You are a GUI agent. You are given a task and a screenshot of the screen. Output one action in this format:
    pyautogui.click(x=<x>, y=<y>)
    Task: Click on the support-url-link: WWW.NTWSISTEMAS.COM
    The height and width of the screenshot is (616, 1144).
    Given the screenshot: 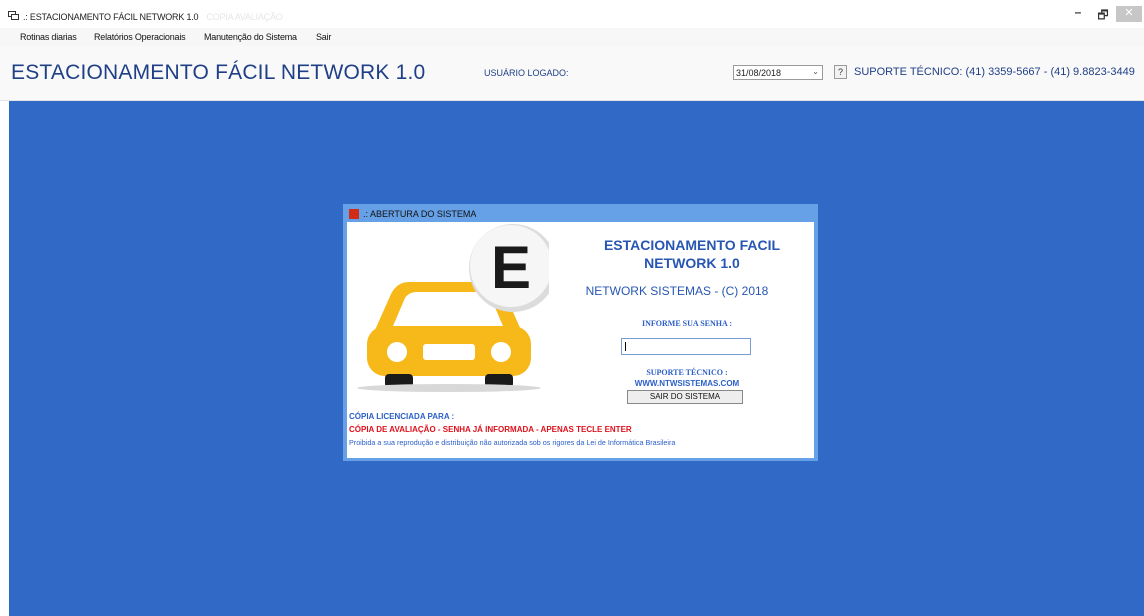 What is the action you would take?
    pyautogui.click(x=687, y=383)
    